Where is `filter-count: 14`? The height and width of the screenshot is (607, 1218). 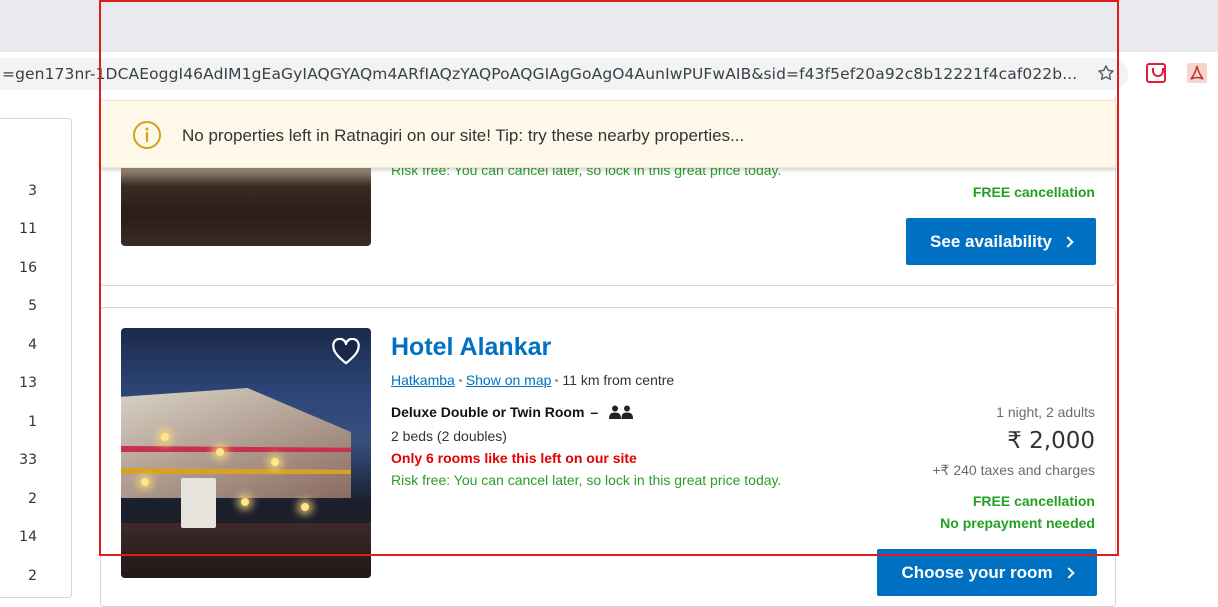 filter-count: 14 is located at coordinates (28, 537).